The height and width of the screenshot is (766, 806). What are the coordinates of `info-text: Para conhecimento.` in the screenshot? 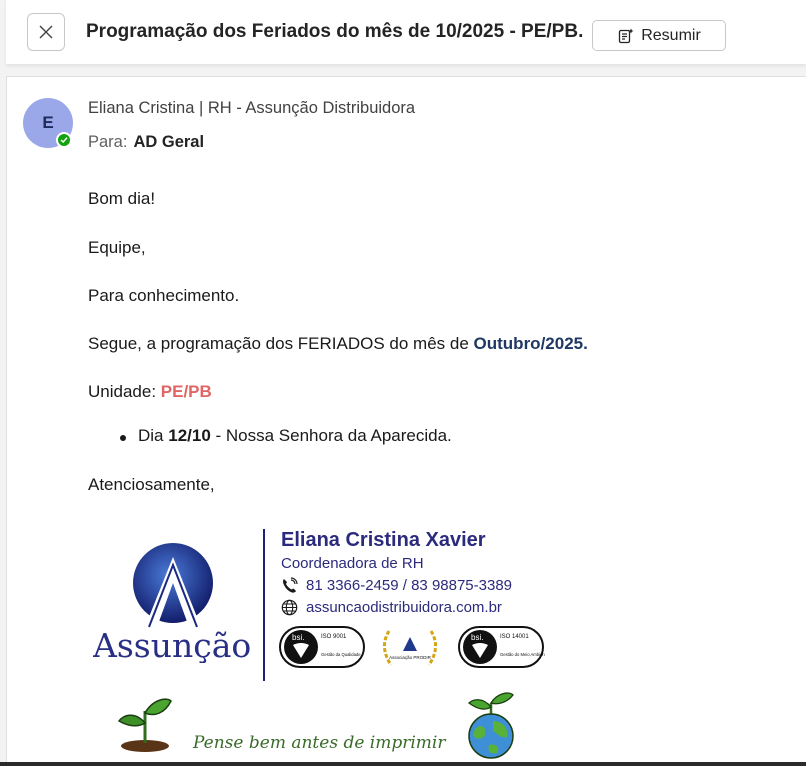 It's located at (164, 295).